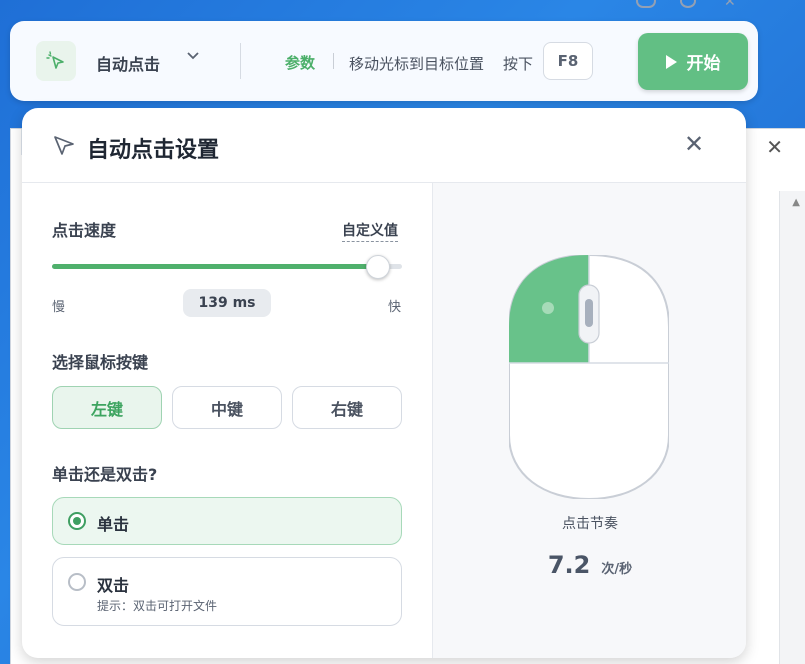 The image size is (805, 664). I want to click on host-close-icon: ✕, so click(730, 5).